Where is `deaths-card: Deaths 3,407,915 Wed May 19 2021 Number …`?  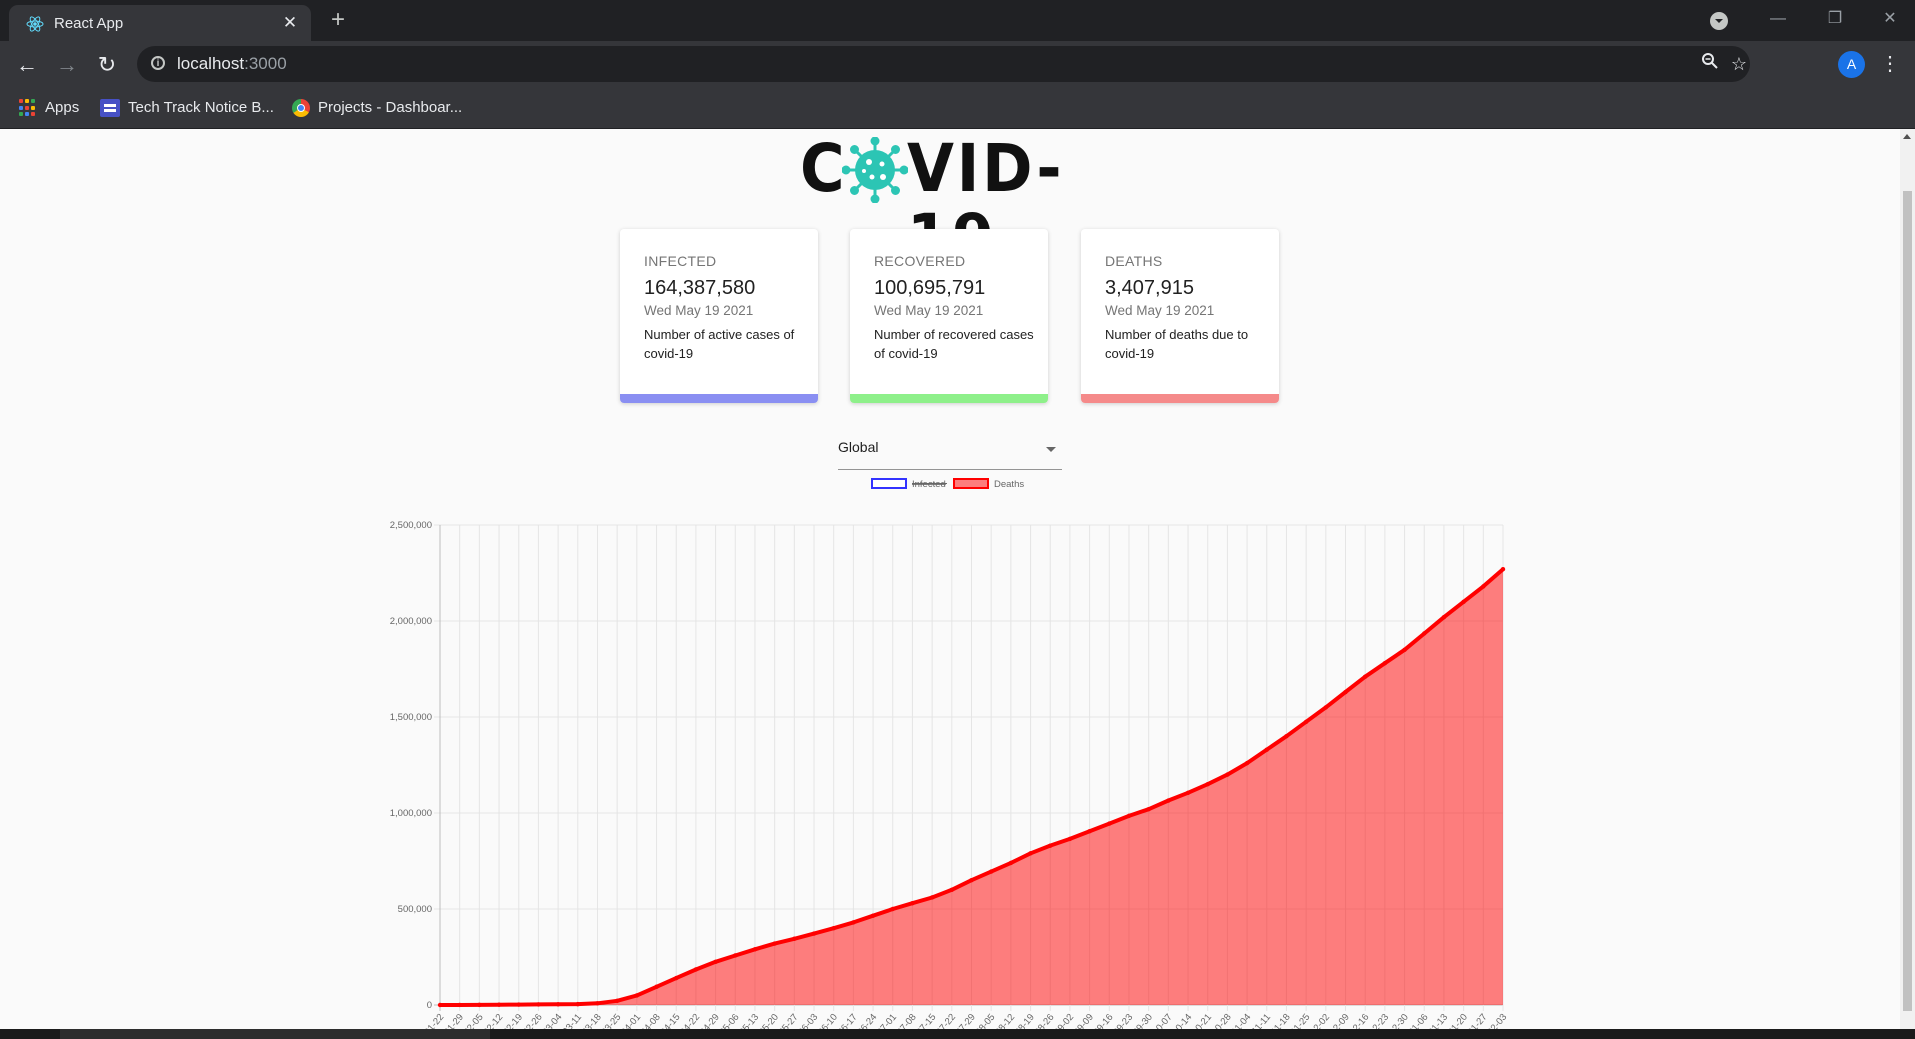
deaths-card: Deaths 3,407,915 Wed May 19 2021 Number … is located at coordinates (1180, 316).